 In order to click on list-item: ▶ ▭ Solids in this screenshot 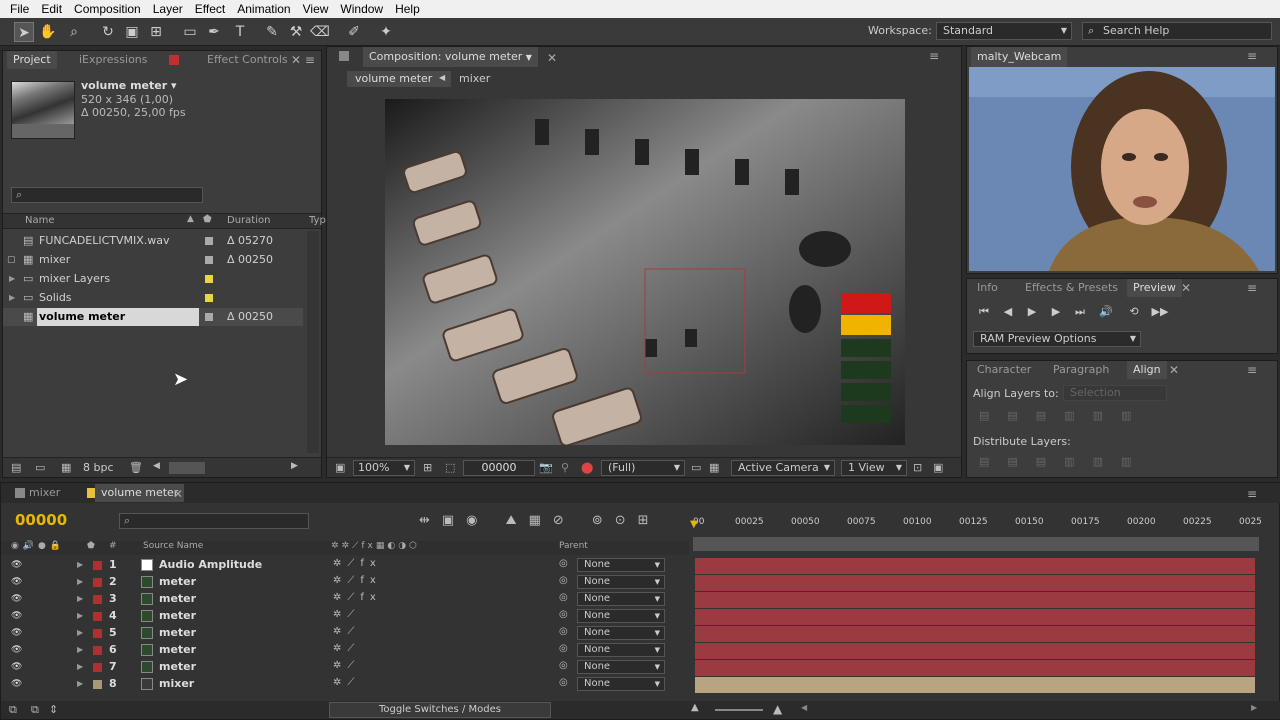, I will do `click(153, 298)`.